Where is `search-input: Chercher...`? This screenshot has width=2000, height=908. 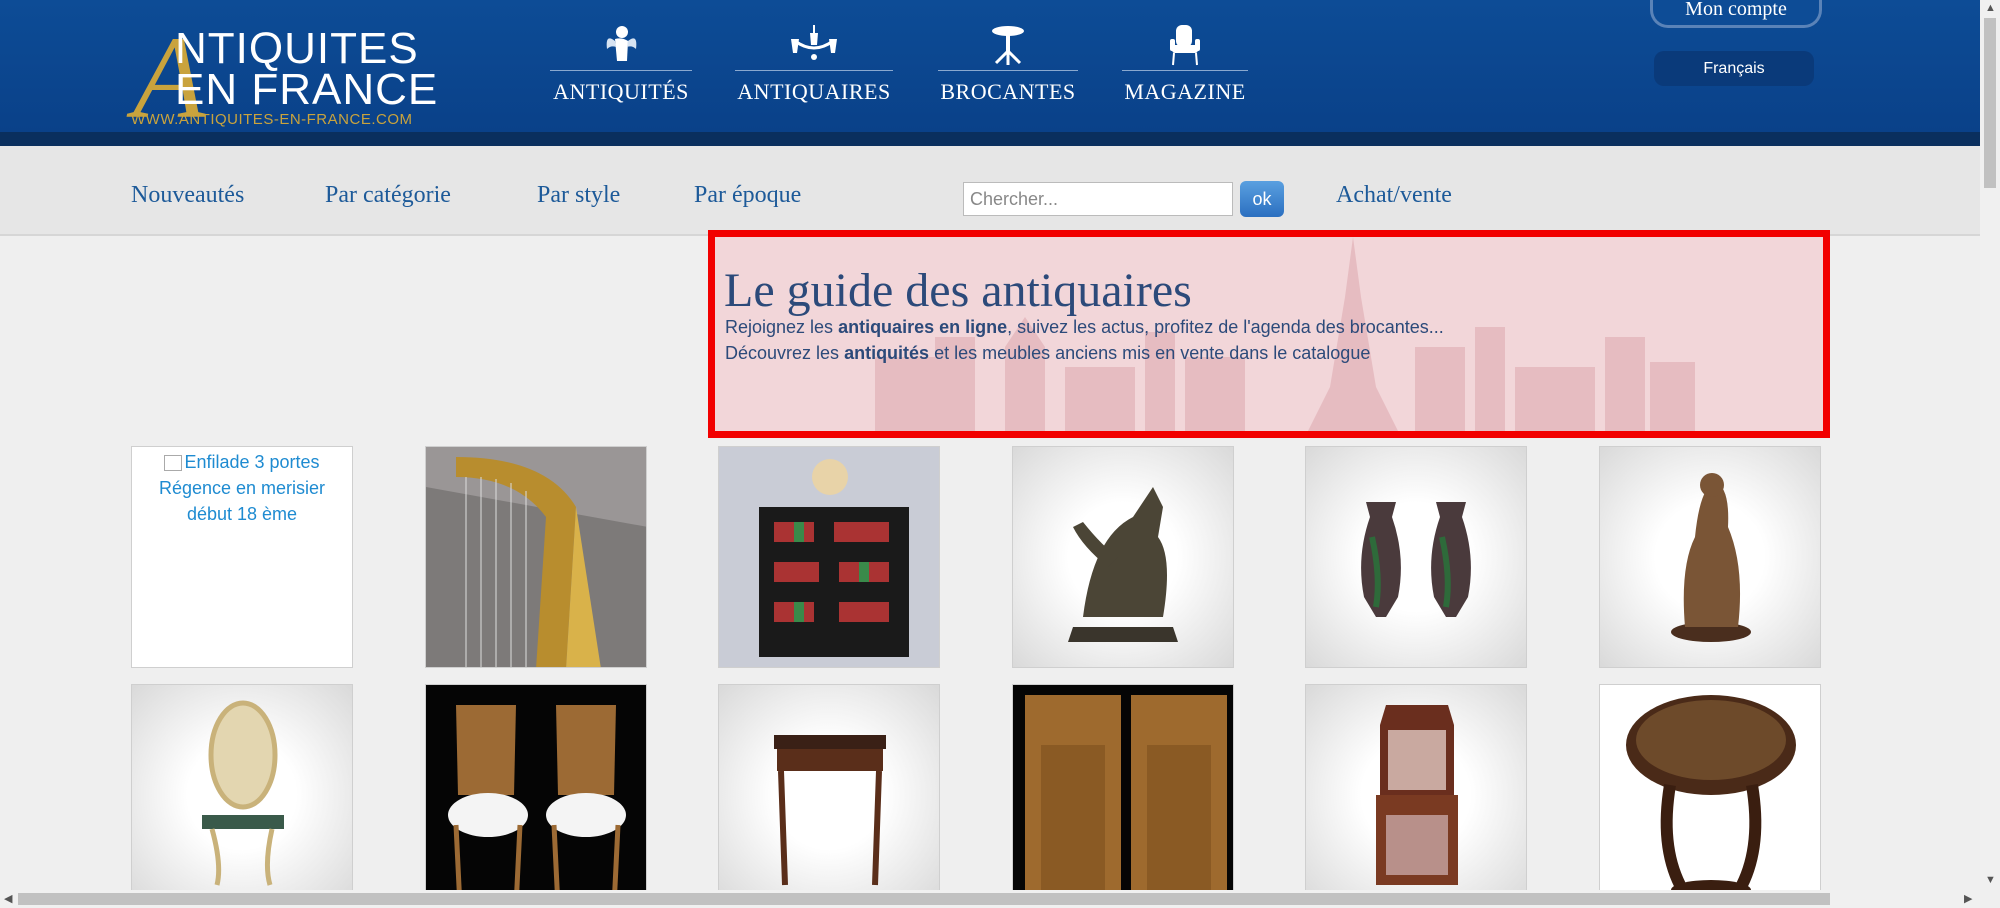
search-input: Chercher... is located at coordinates (1098, 199).